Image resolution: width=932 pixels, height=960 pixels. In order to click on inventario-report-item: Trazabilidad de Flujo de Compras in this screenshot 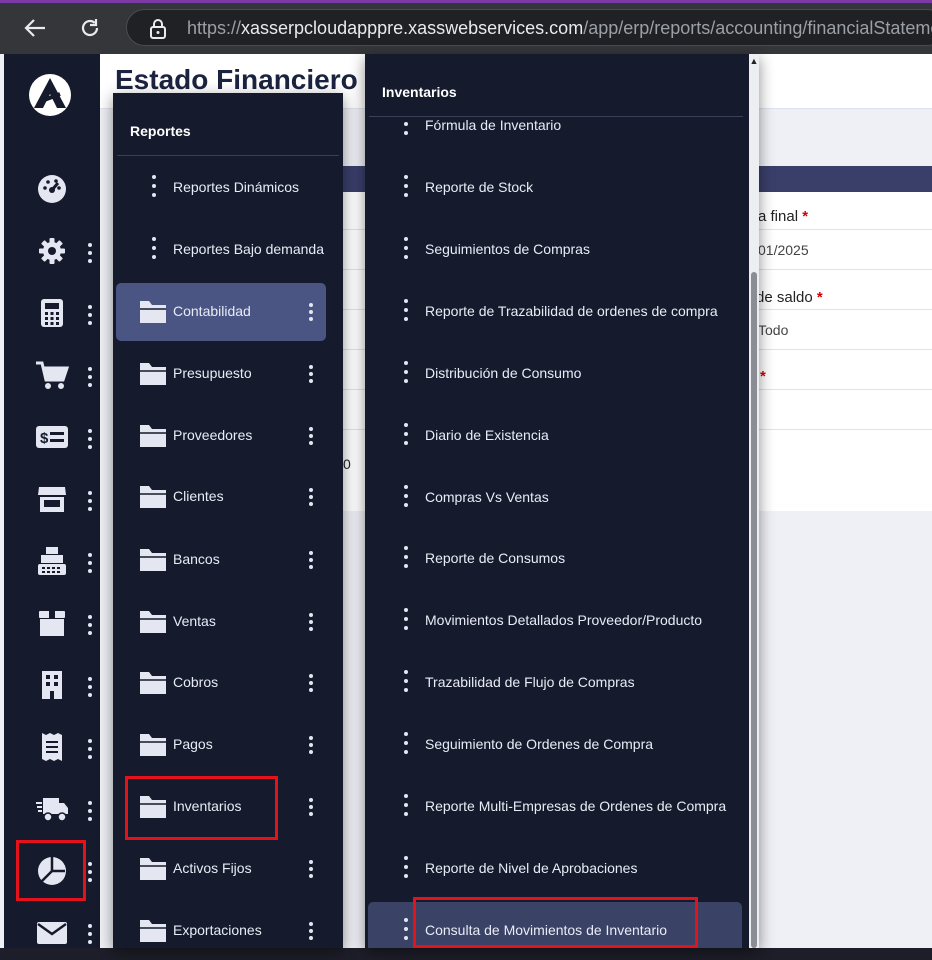, I will do `click(555, 683)`.